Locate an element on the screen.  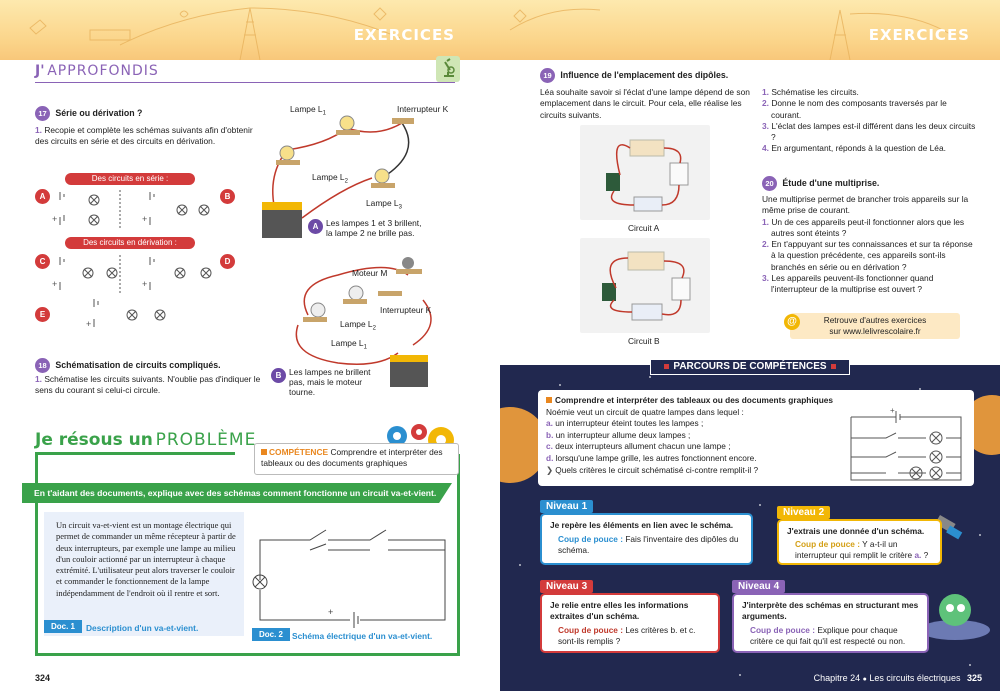
doc1-tag: Doc. 1 is located at coordinates (63, 626).